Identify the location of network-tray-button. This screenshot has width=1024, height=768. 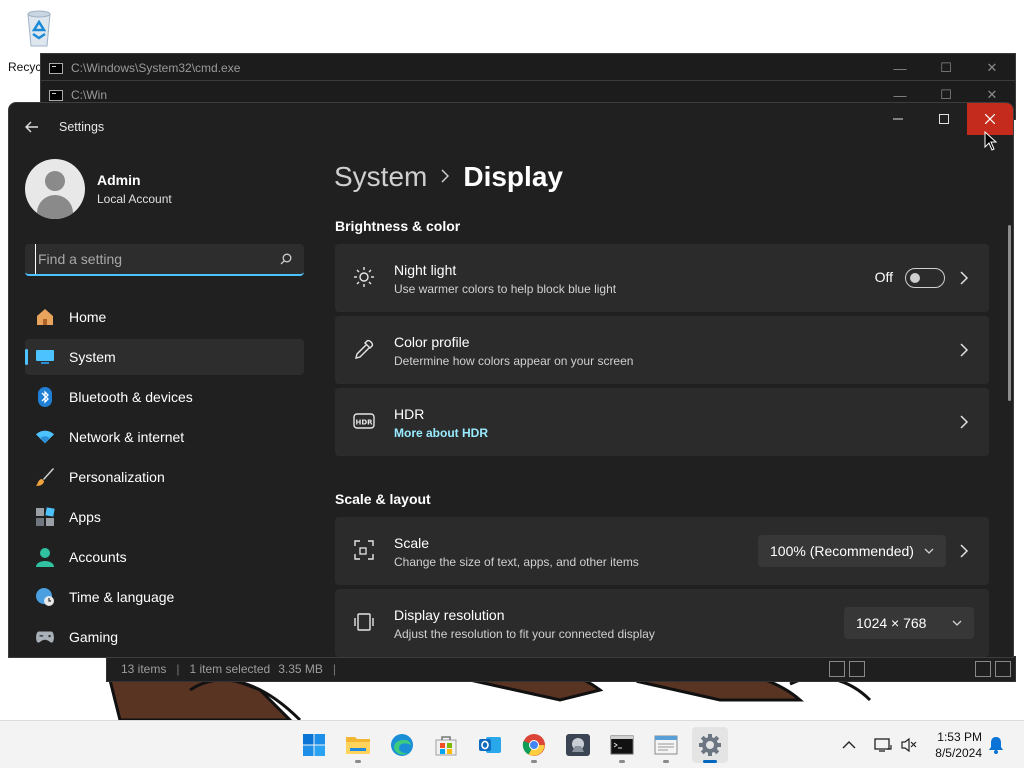
(883, 744).